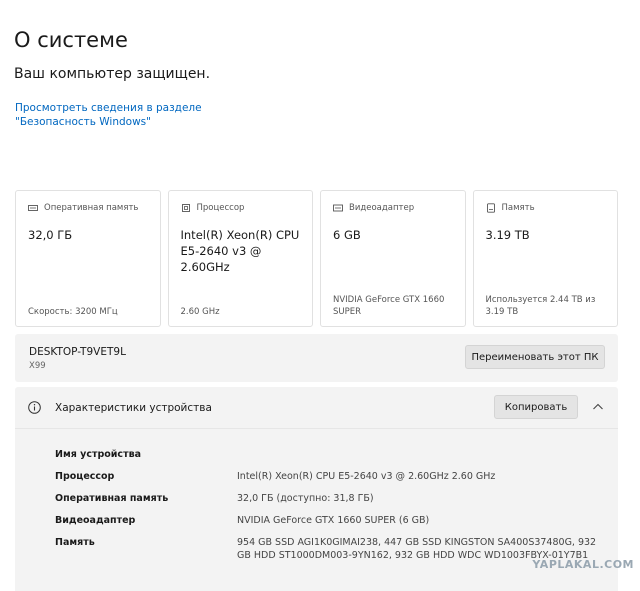  I want to click on device-model: X99, so click(37, 366).